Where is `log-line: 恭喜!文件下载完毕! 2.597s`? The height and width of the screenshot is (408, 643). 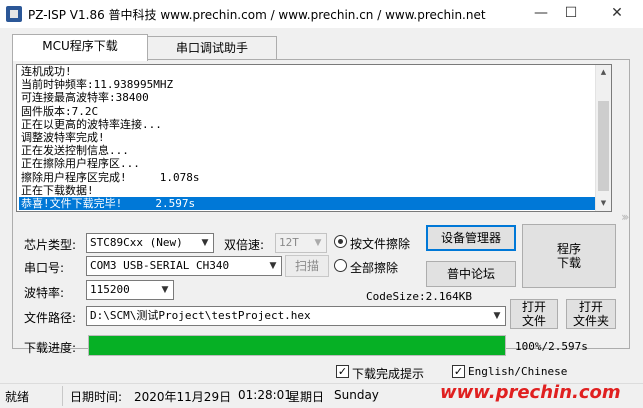
log-line: 恭喜!文件下载完毕! 2.597s is located at coordinates (307, 203).